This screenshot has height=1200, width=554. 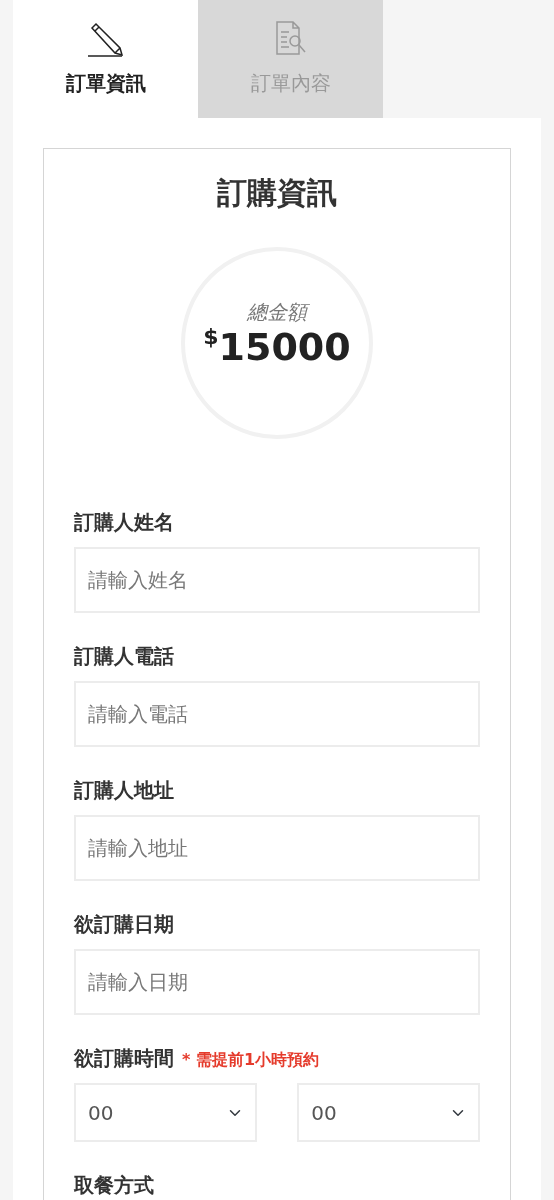 I want to click on input-field: 請輸入電話, so click(x=277, y=714).